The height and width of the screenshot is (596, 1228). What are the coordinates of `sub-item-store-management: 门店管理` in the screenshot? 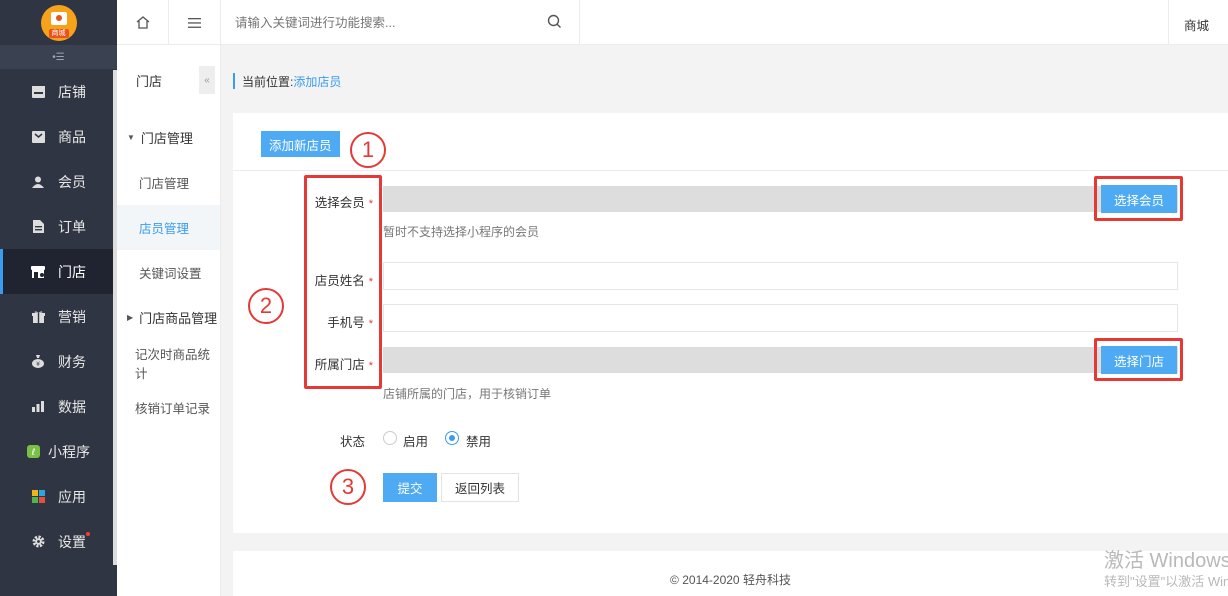 It's located at (168, 182).